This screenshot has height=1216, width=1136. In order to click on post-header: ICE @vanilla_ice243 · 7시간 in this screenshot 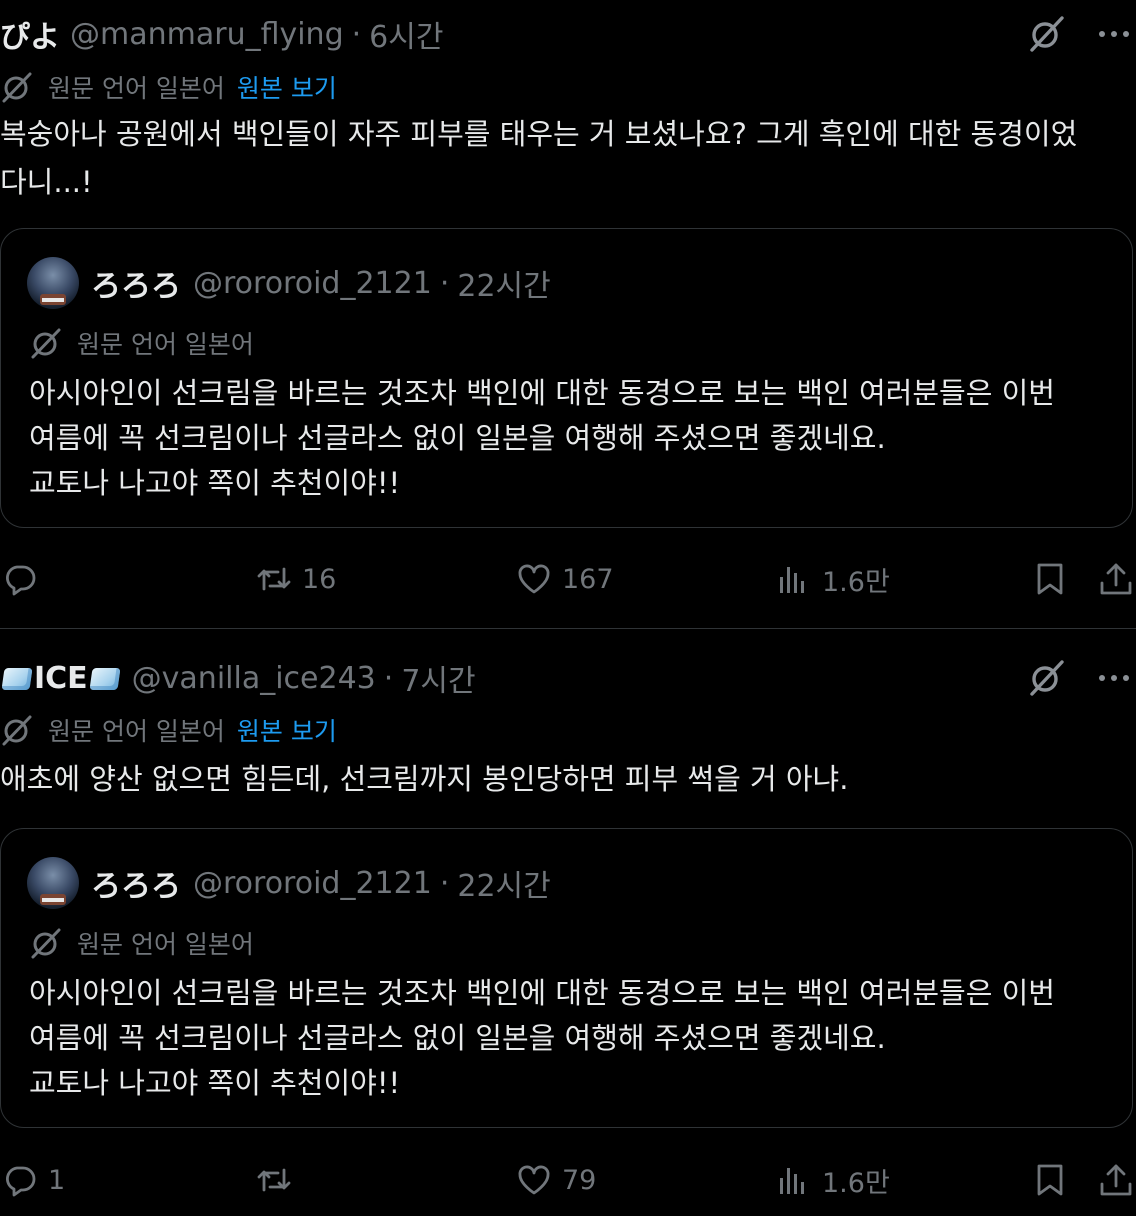, I will do `click(238, 678)`.